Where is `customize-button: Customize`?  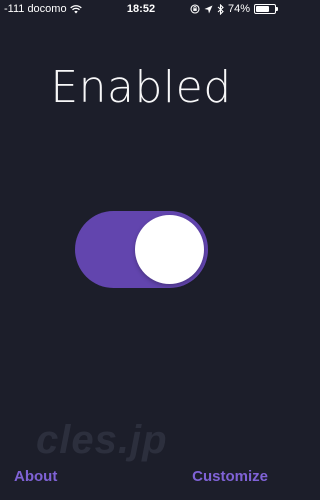
customize-button: Customize is located at coordinates (230, 476).